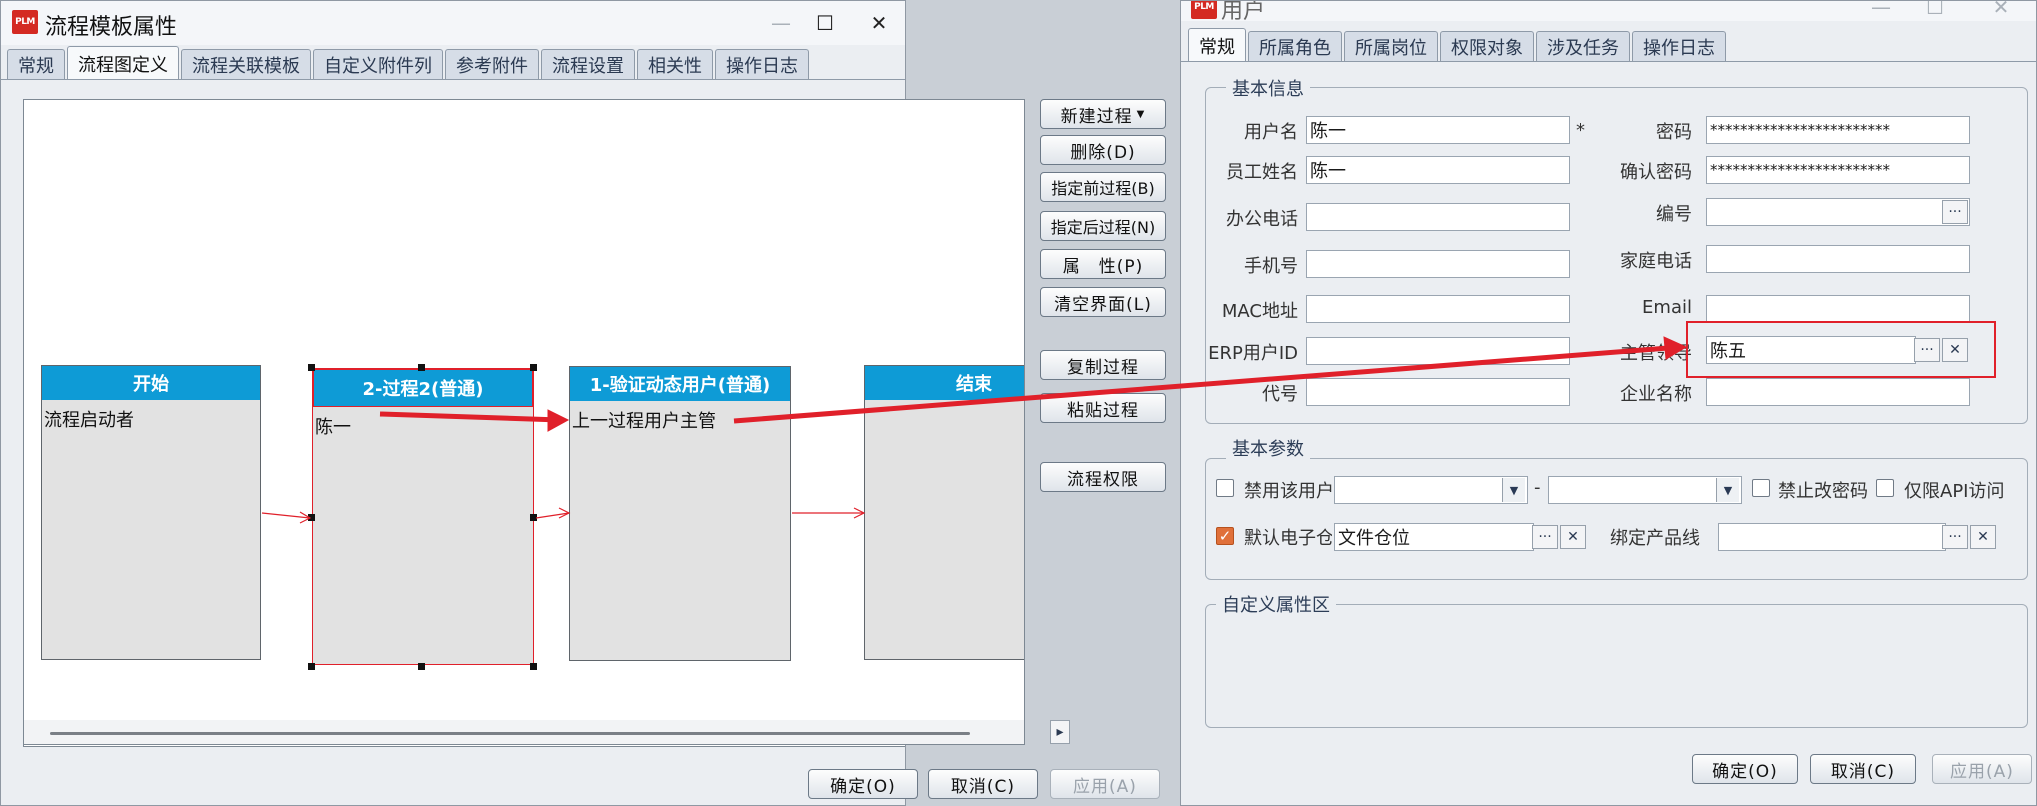 Image resolution: width=2037 pixels, height=806 pixels. I want to click on basic-info-legend: 基本信息, so click(1268, 88).